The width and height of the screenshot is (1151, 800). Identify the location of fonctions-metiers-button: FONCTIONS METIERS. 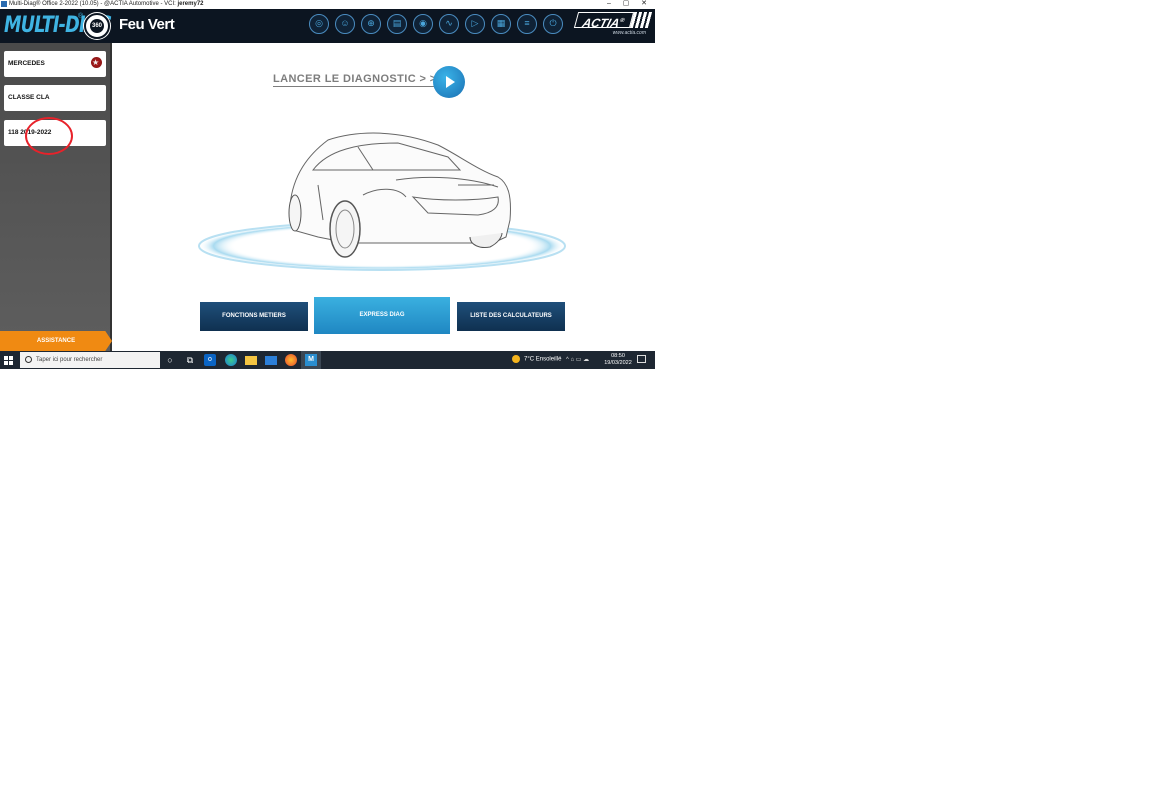
(254, 316).